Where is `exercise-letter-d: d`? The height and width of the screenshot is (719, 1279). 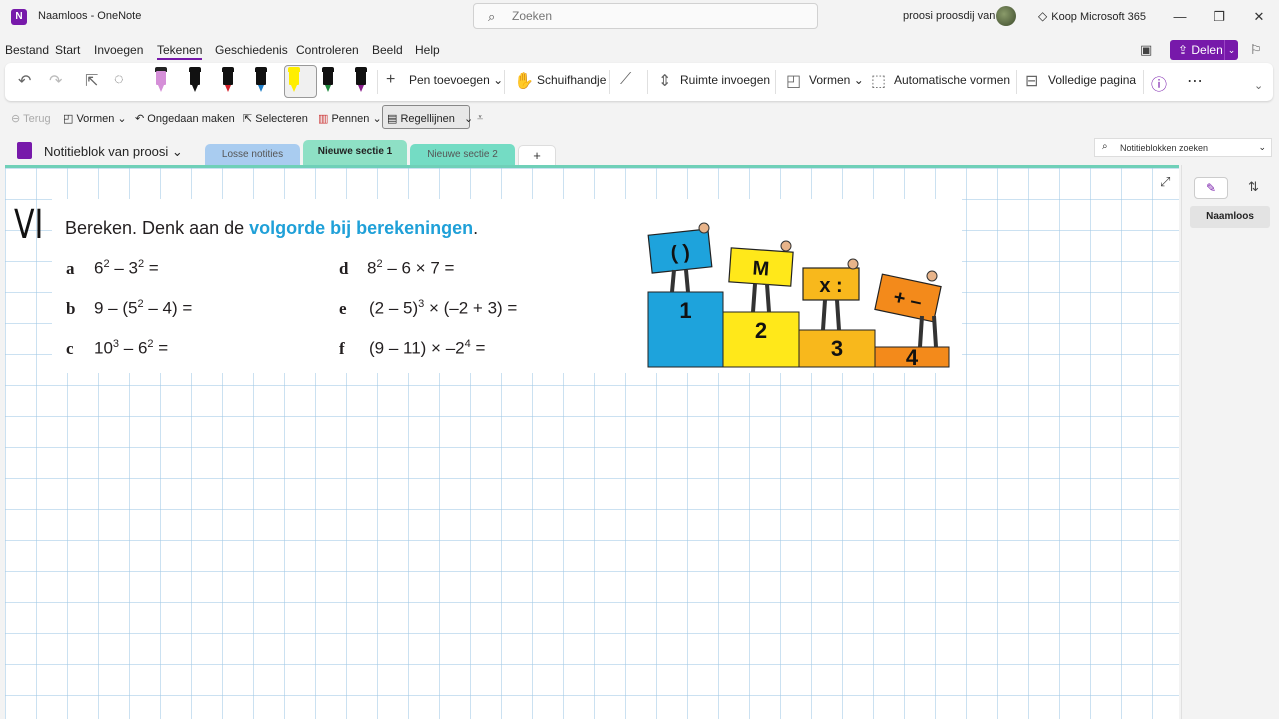 exercise-letter-d: d is located at coordinates (344, 268).